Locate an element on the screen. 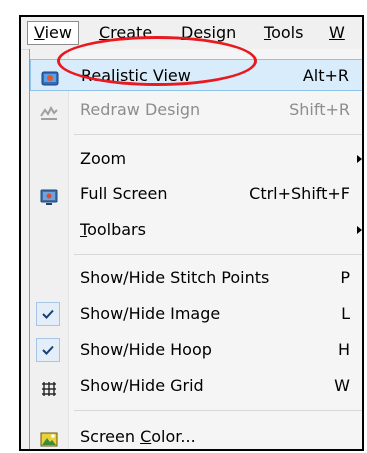 The image size is (367, 453). menu-design: Design is located at coordinates (208, 33).